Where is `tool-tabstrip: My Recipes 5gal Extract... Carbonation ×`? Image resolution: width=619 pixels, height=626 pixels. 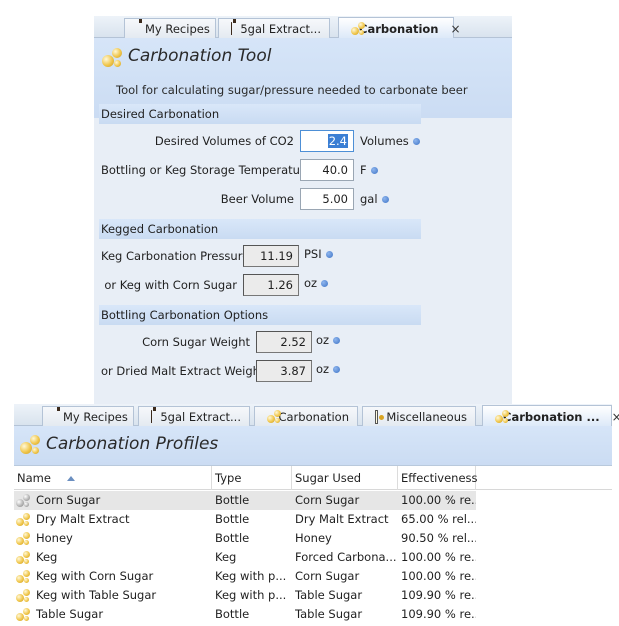
tool-tabstrip: My Recipes 5gal Extract... Carbonation × is located at coordinates (303, 27).